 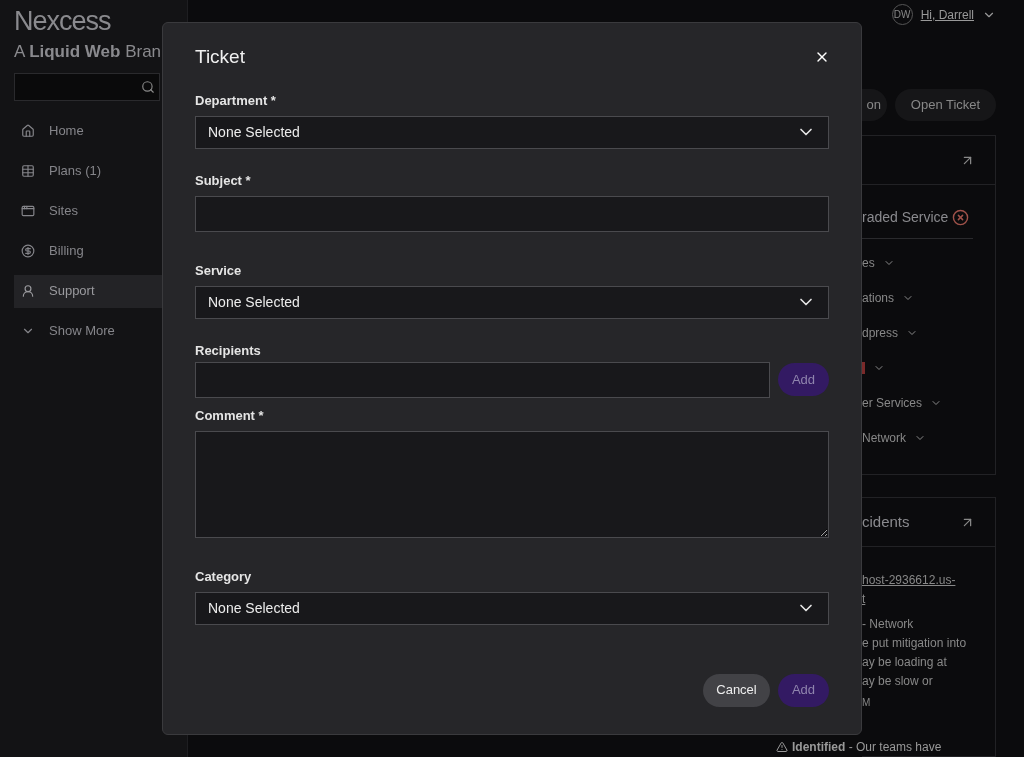 What do you see at coordinates (223, 180) in the screenshot?
I see `field-label: Subject *` at bounding box center [223, 180].